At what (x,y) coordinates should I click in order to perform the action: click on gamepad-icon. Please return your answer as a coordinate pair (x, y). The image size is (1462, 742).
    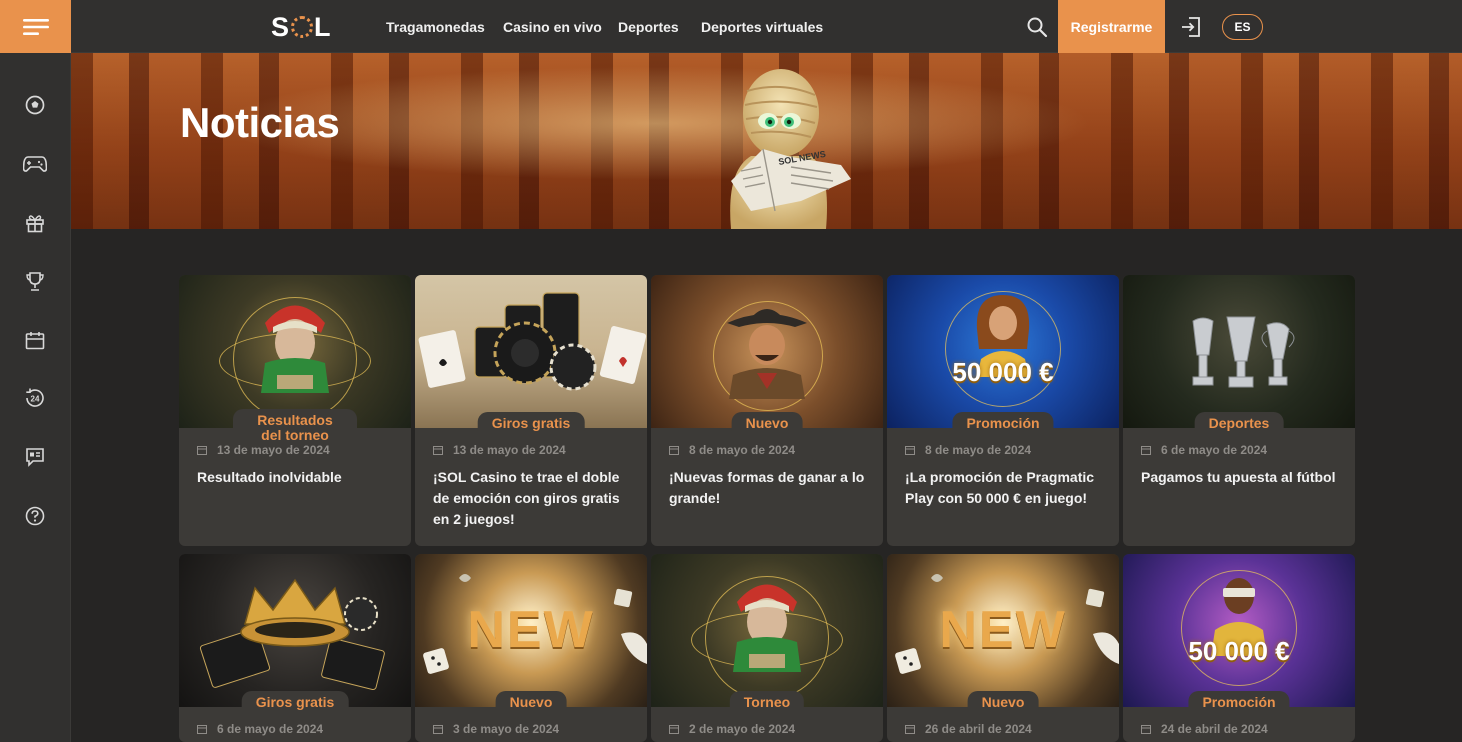
    Looking at the image, I should click on (35, 164).